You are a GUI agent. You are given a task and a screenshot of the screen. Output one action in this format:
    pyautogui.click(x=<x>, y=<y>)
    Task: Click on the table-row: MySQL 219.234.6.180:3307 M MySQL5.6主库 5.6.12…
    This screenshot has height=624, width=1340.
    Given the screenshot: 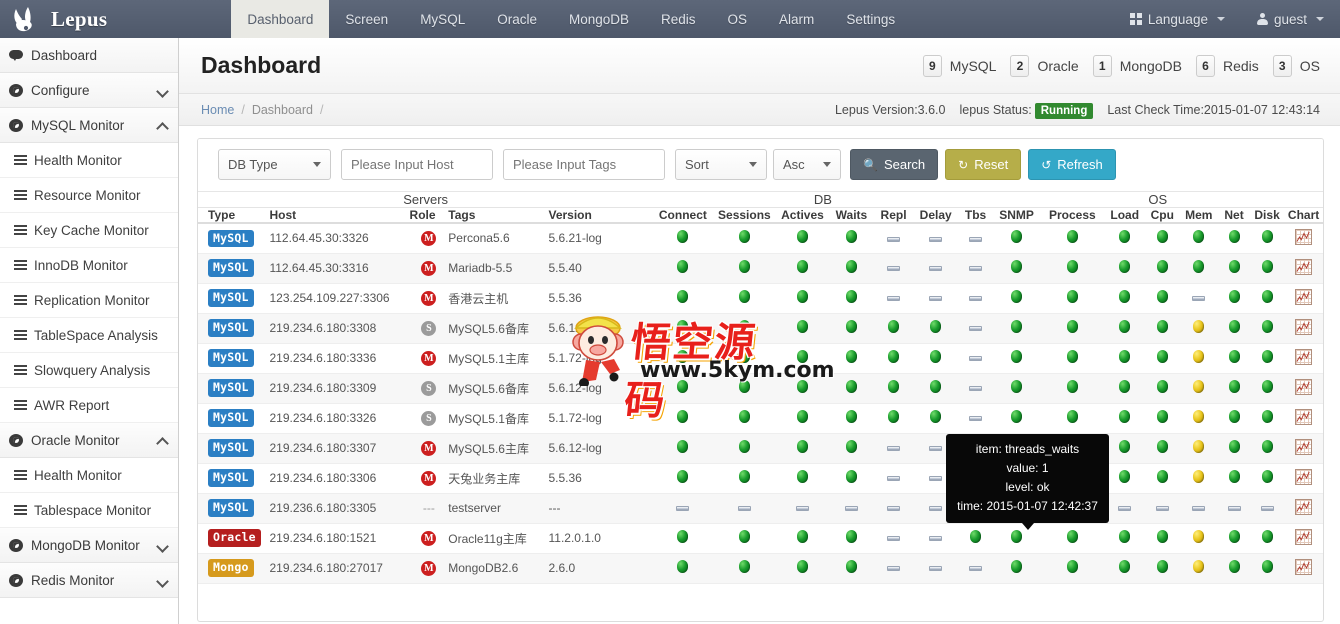 What is the action you would take?
    pyautogui.click(x=760, y=448)
    